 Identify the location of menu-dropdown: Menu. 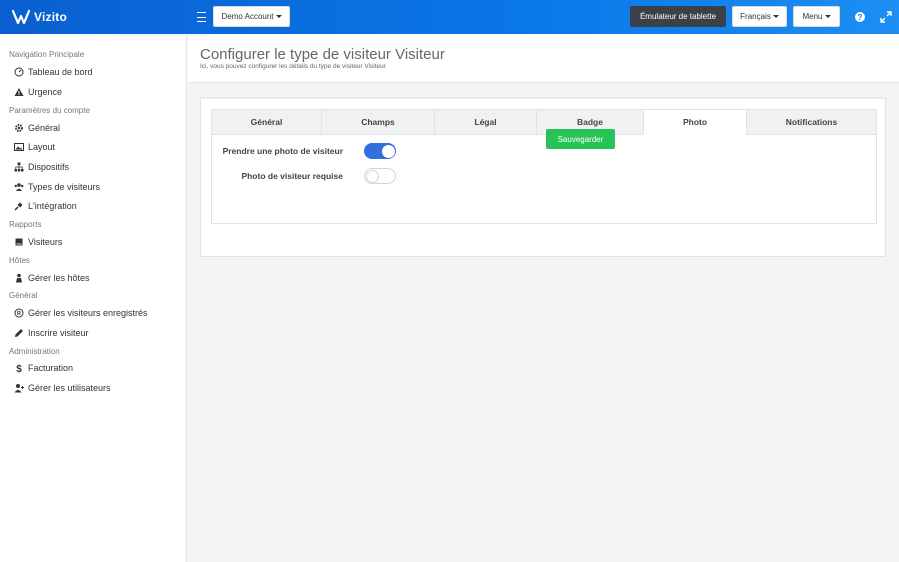
(816, 16).